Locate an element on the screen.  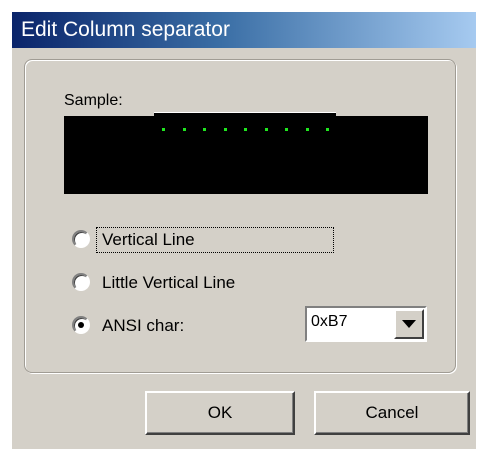
radio-little-vertical-line: Little Vertical Line is located at coordinates (202, 283).